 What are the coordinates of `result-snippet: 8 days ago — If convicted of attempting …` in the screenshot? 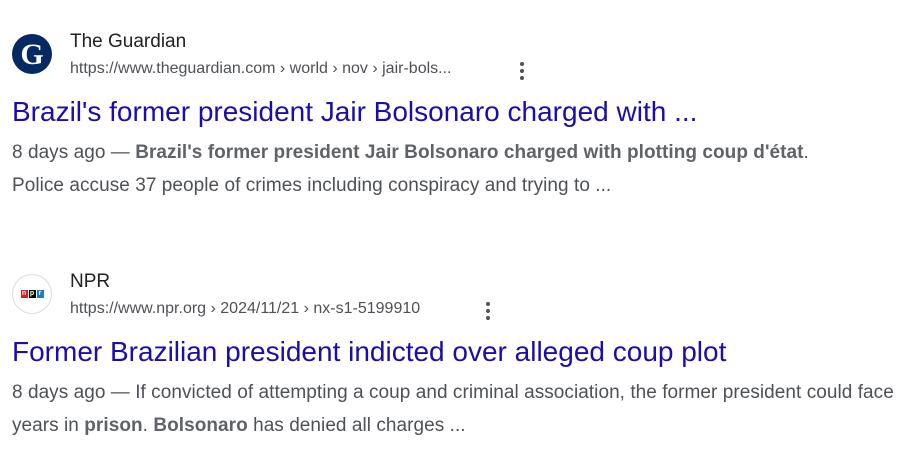 It's located at (460, 409).